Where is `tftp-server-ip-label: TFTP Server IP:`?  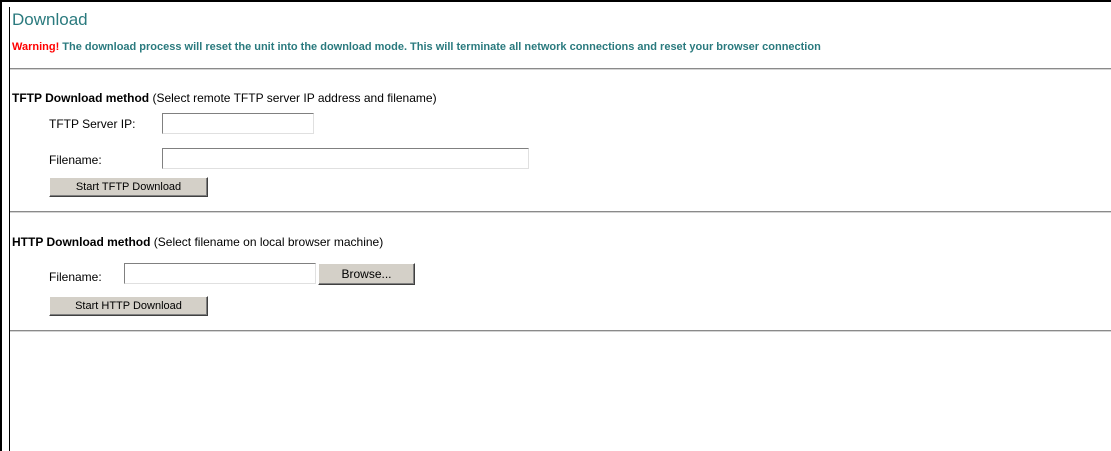 tftp-server-ip-label: TFTP Server IP: is located at coordinates (92, 124).